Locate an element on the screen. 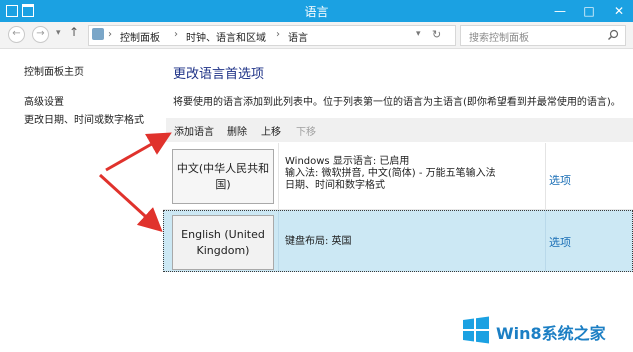 The image size is (633, 352). watermark: Win8系统之家 is located at coordinates (546, 331).